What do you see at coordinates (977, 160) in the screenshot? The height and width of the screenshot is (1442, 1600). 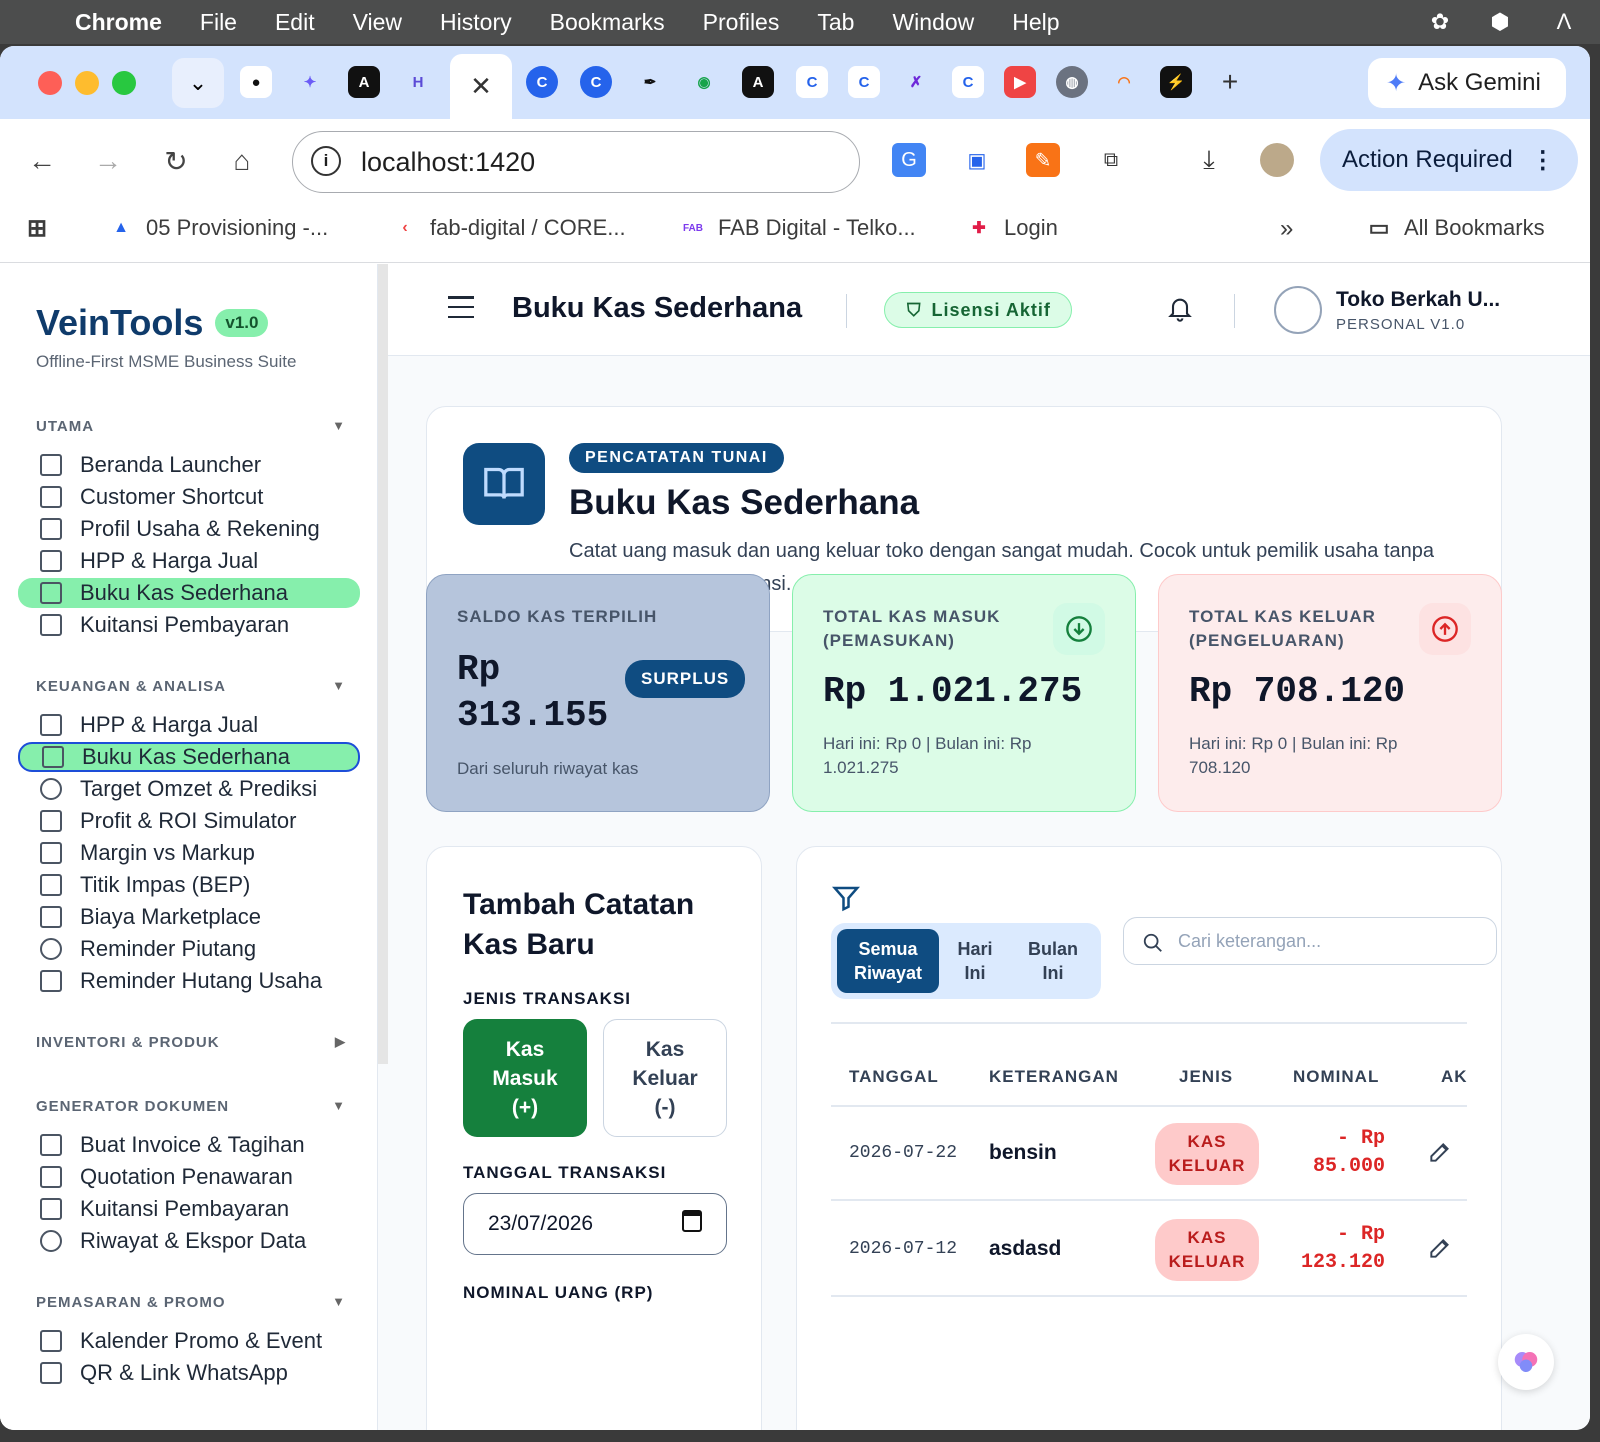 I see `extension-phone-icon: ▣` at bounding box center [977, 160].